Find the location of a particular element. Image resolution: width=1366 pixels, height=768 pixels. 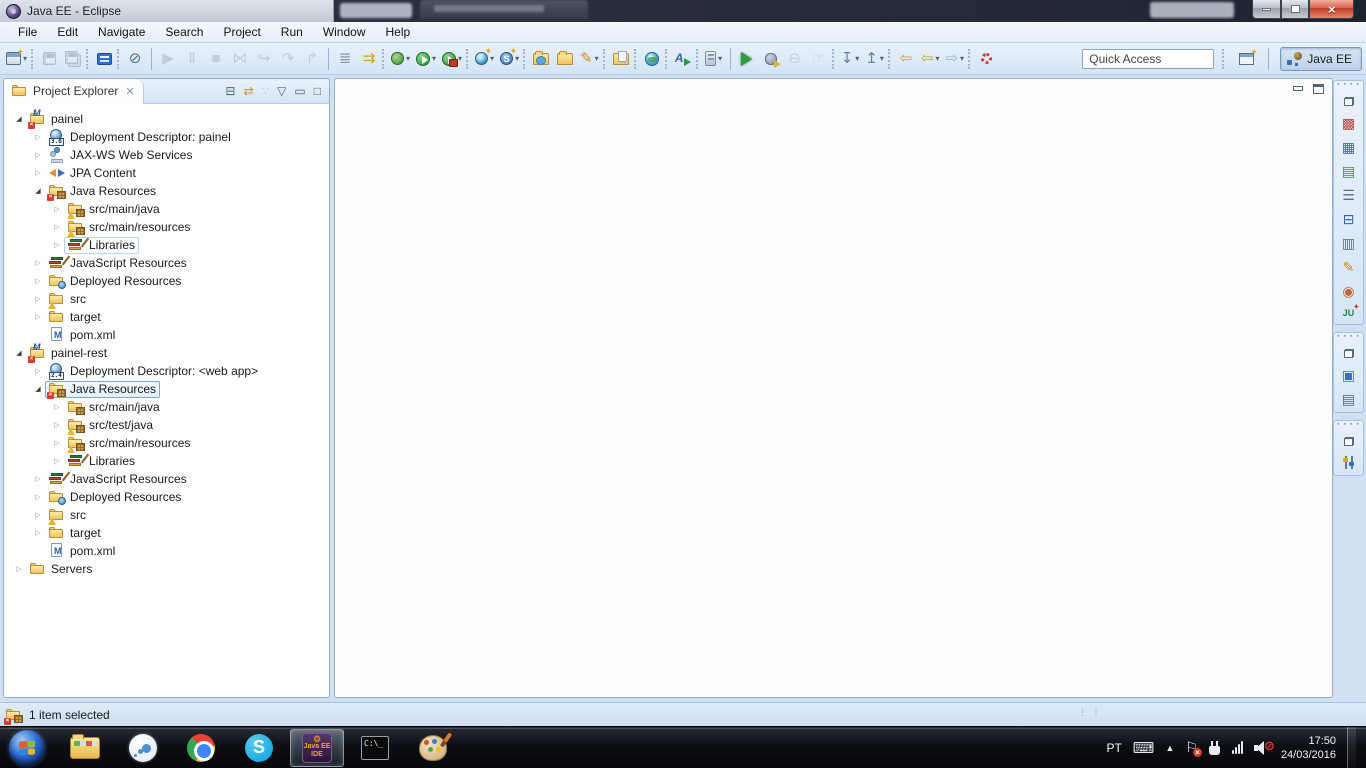

palette-dots-icon: ◉ is located at coordinates (1348, 291).